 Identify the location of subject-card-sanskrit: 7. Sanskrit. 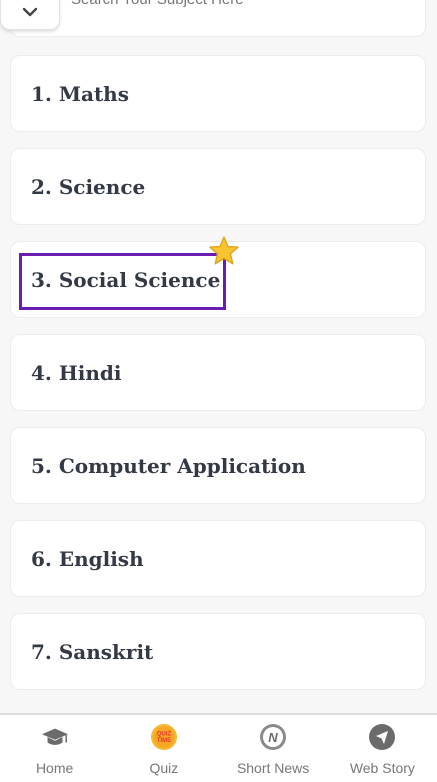
(218, 651).